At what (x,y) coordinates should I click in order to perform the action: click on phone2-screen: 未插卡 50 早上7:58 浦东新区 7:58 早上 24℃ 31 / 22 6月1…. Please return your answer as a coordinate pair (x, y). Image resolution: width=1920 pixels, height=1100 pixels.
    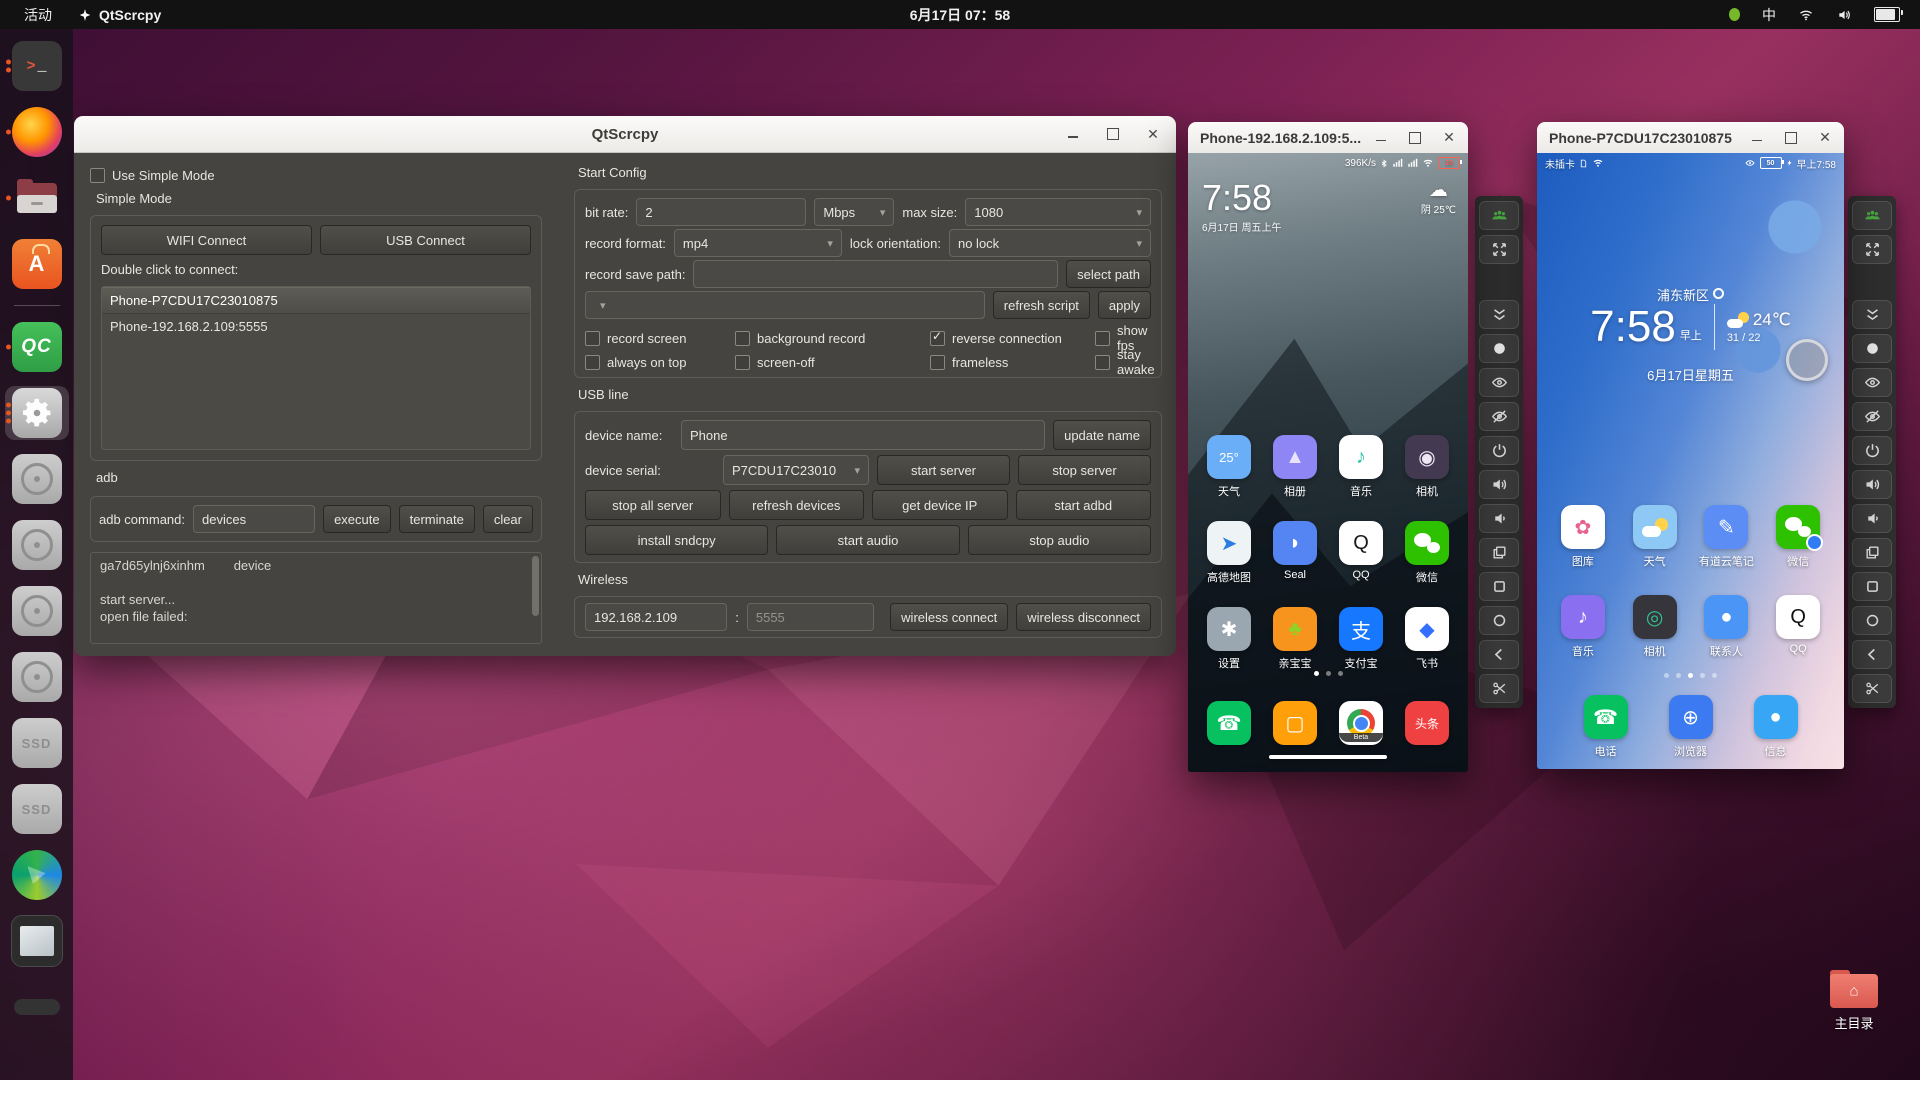
    Looking at the image, I should click on (1690, 461).